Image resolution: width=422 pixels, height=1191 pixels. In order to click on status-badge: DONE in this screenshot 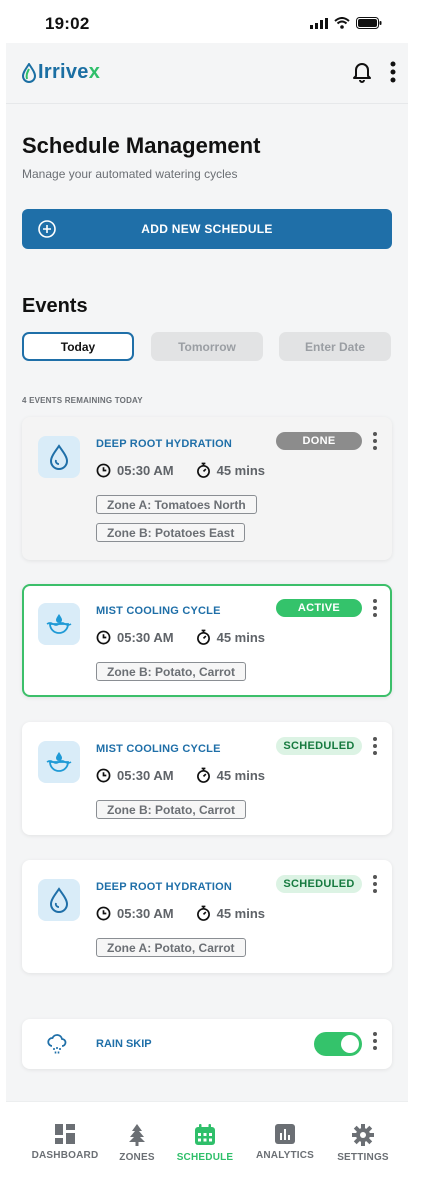, I will do `click(319, 441)`.